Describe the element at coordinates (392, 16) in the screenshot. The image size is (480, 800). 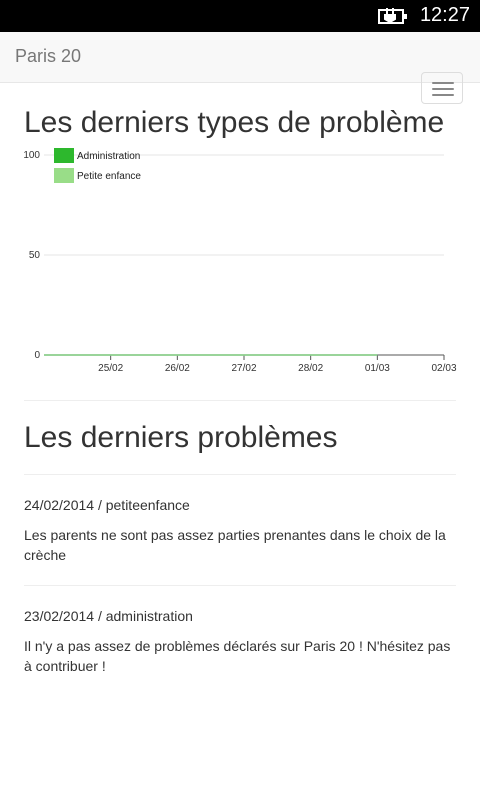
I see `battery-charging-icon` at that location.